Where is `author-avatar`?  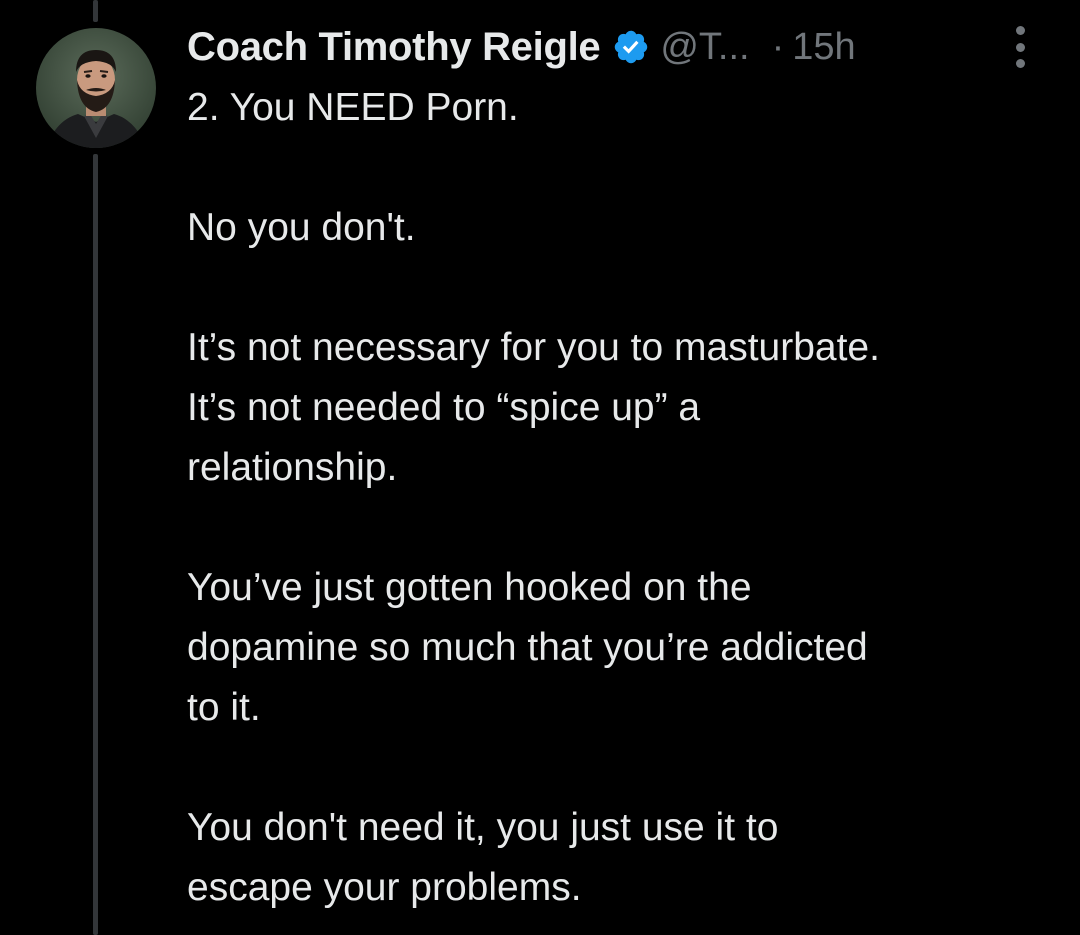
author-avatar is located at coordinates (96, 88).